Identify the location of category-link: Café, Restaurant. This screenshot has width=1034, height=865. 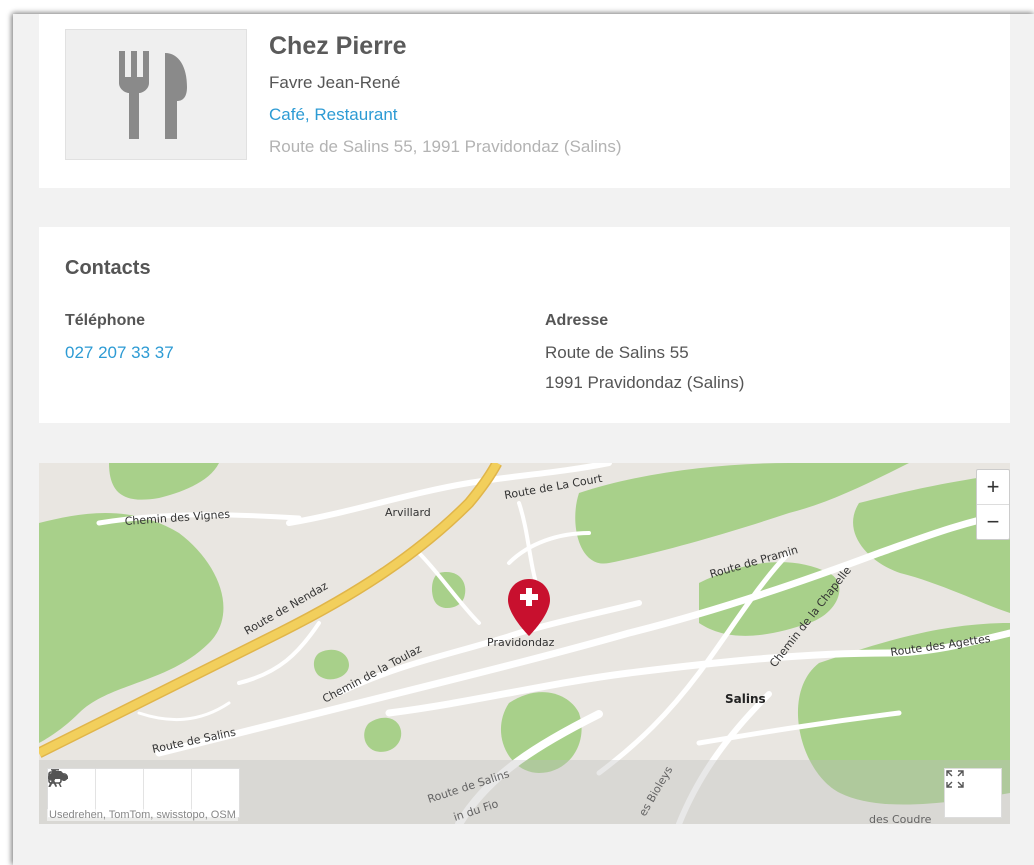
(333, 115).